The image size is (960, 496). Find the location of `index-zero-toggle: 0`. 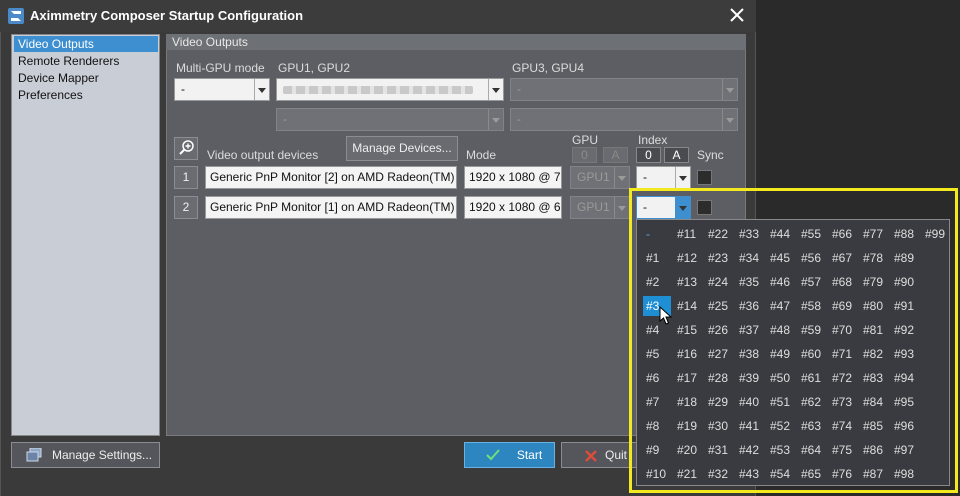

index-zero-toggle: 0 is located at coordinates (648, 155).